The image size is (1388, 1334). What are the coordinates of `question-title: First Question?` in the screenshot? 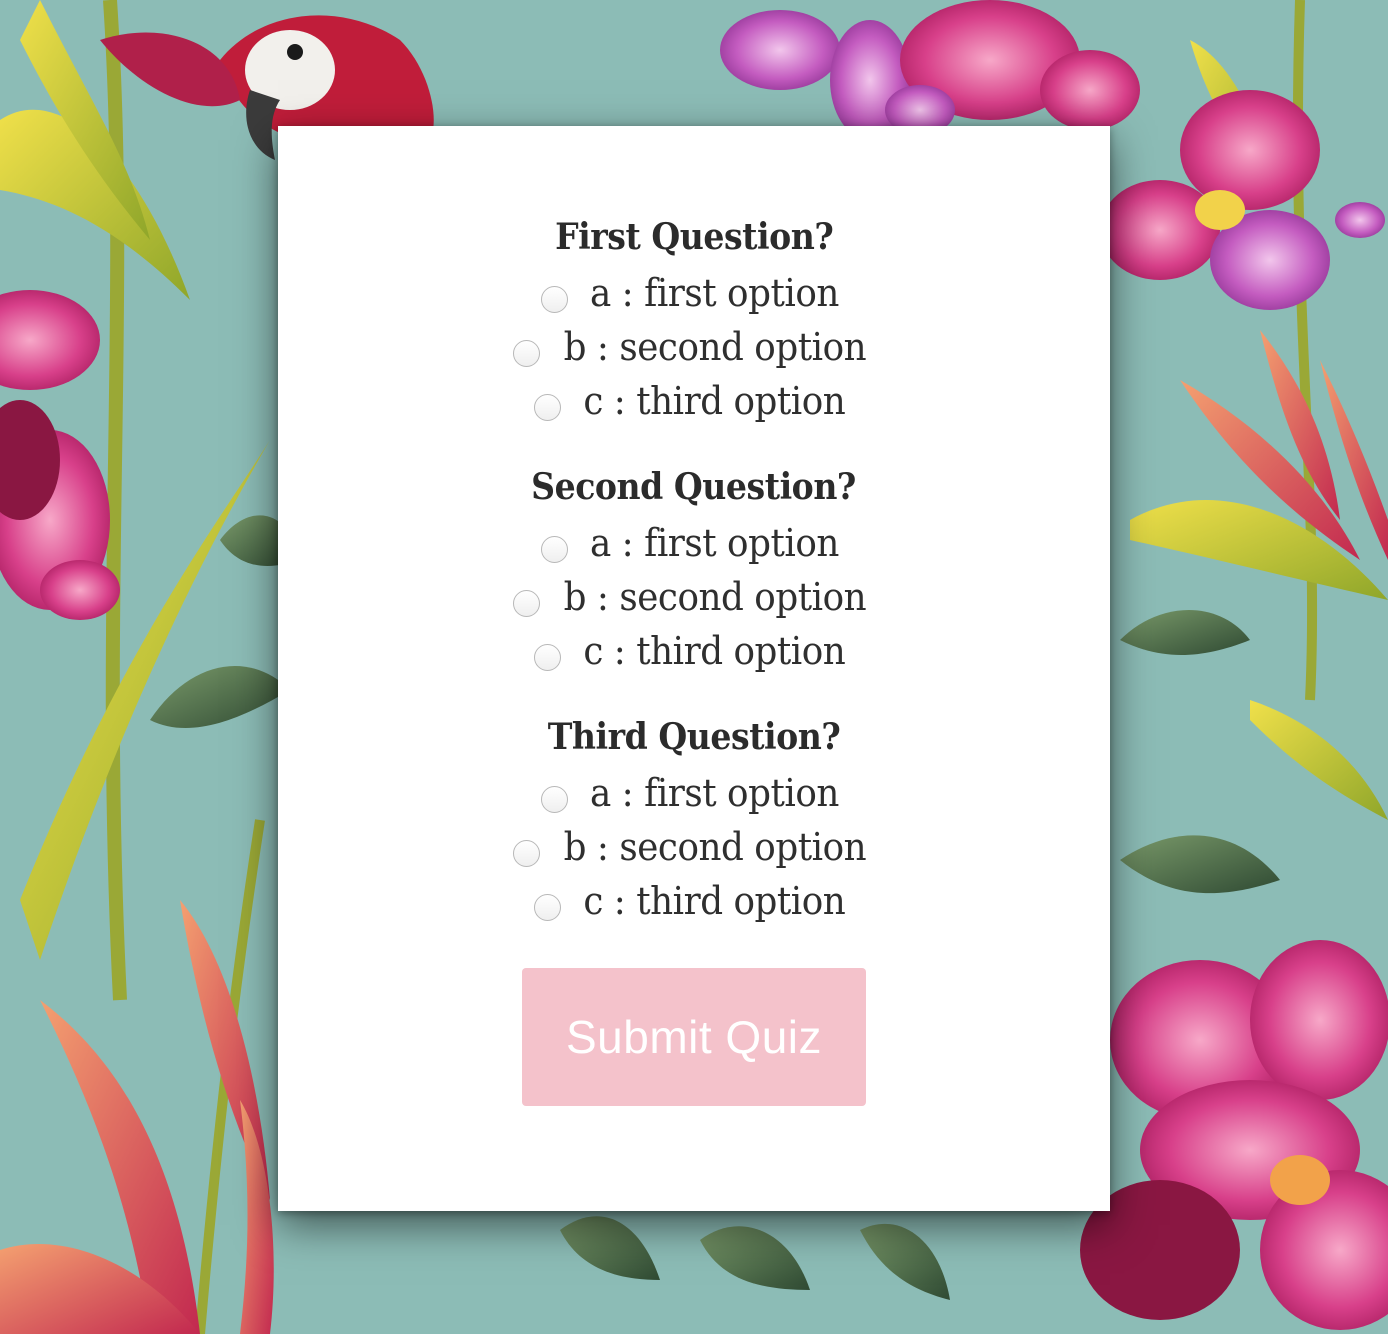 It's located at (694, 237).